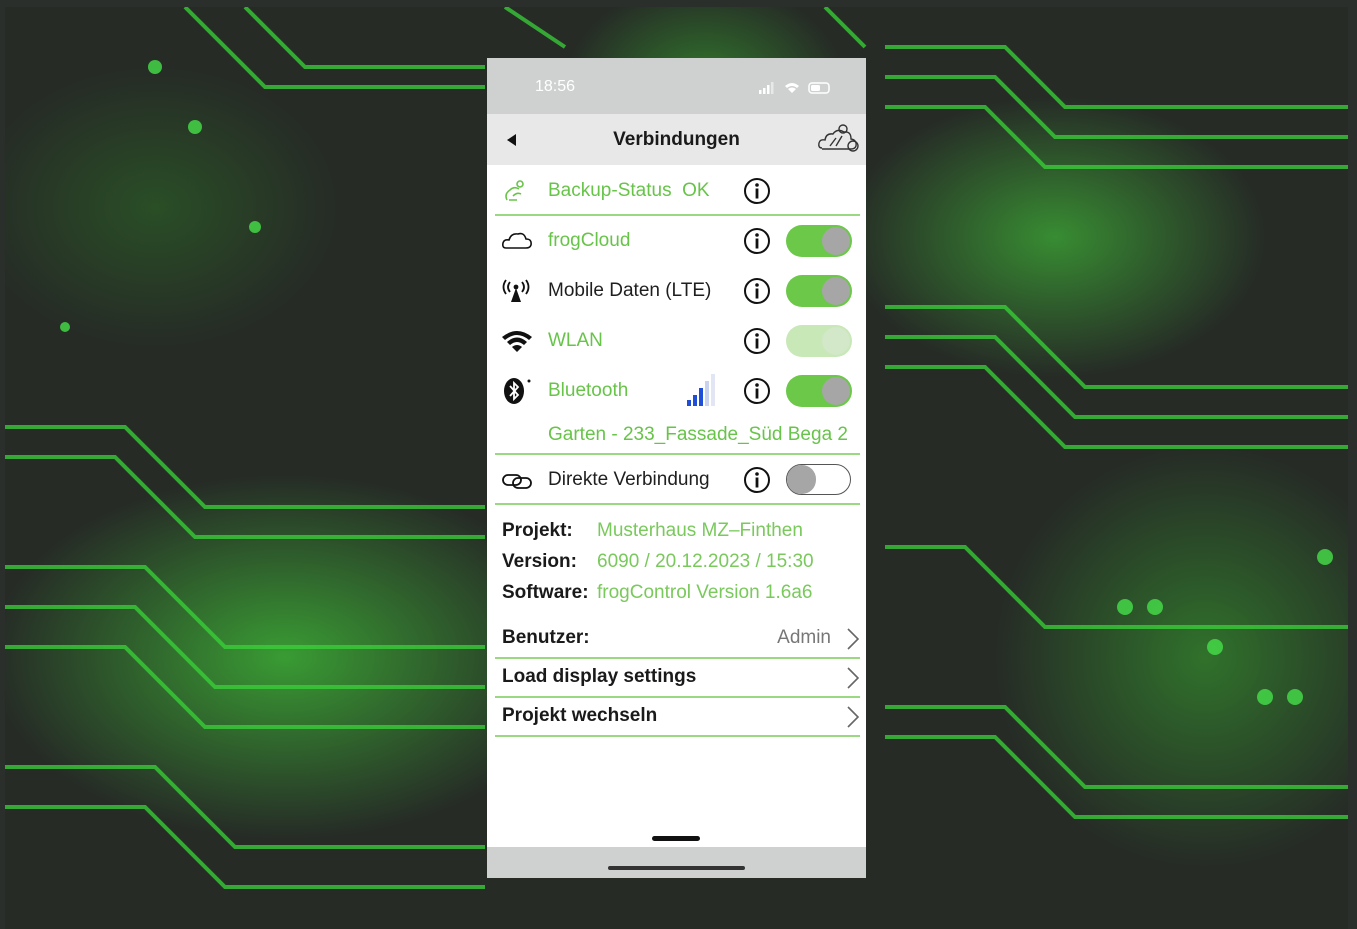  What do you see at coordinates (555, 86) in the screenshot?
I see `status-time: 18:56` at bounding box center [555, 86].